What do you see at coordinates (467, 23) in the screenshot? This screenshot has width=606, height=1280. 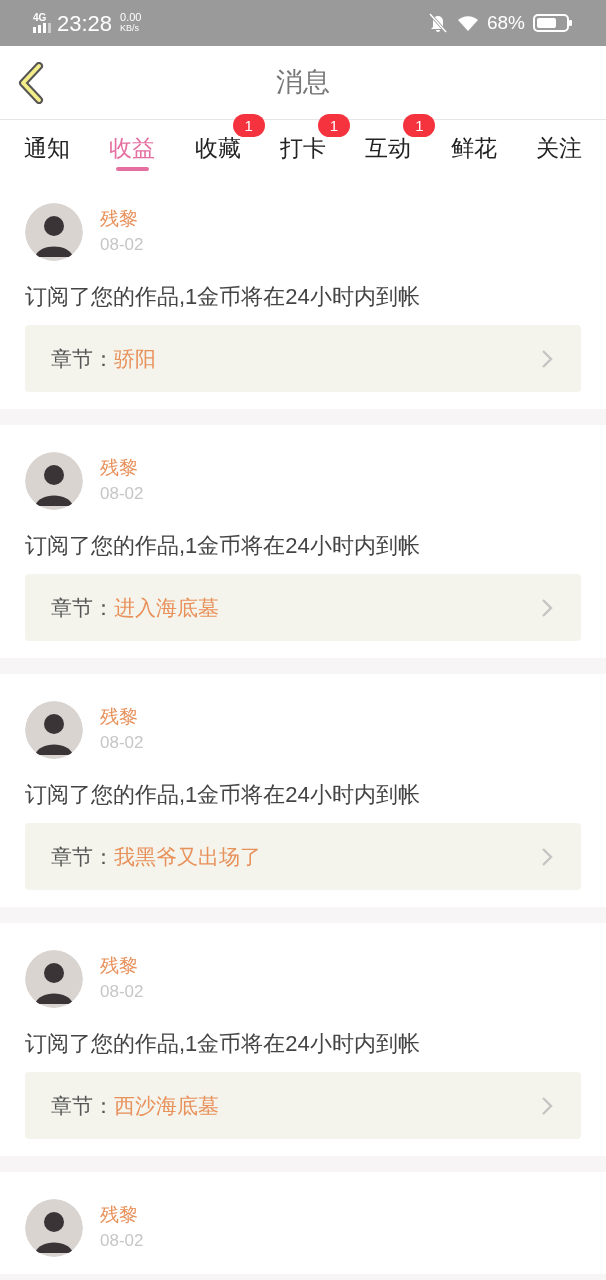 I see `wifi-icon` at bounding box center [467, 23].